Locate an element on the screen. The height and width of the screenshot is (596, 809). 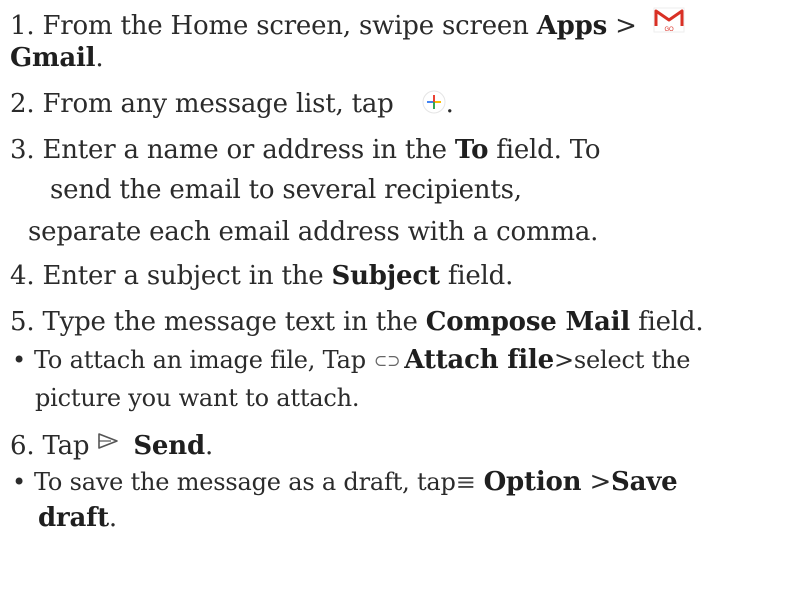
step-6-line: 6. Tap Send. is located at coordinates (111, 444).